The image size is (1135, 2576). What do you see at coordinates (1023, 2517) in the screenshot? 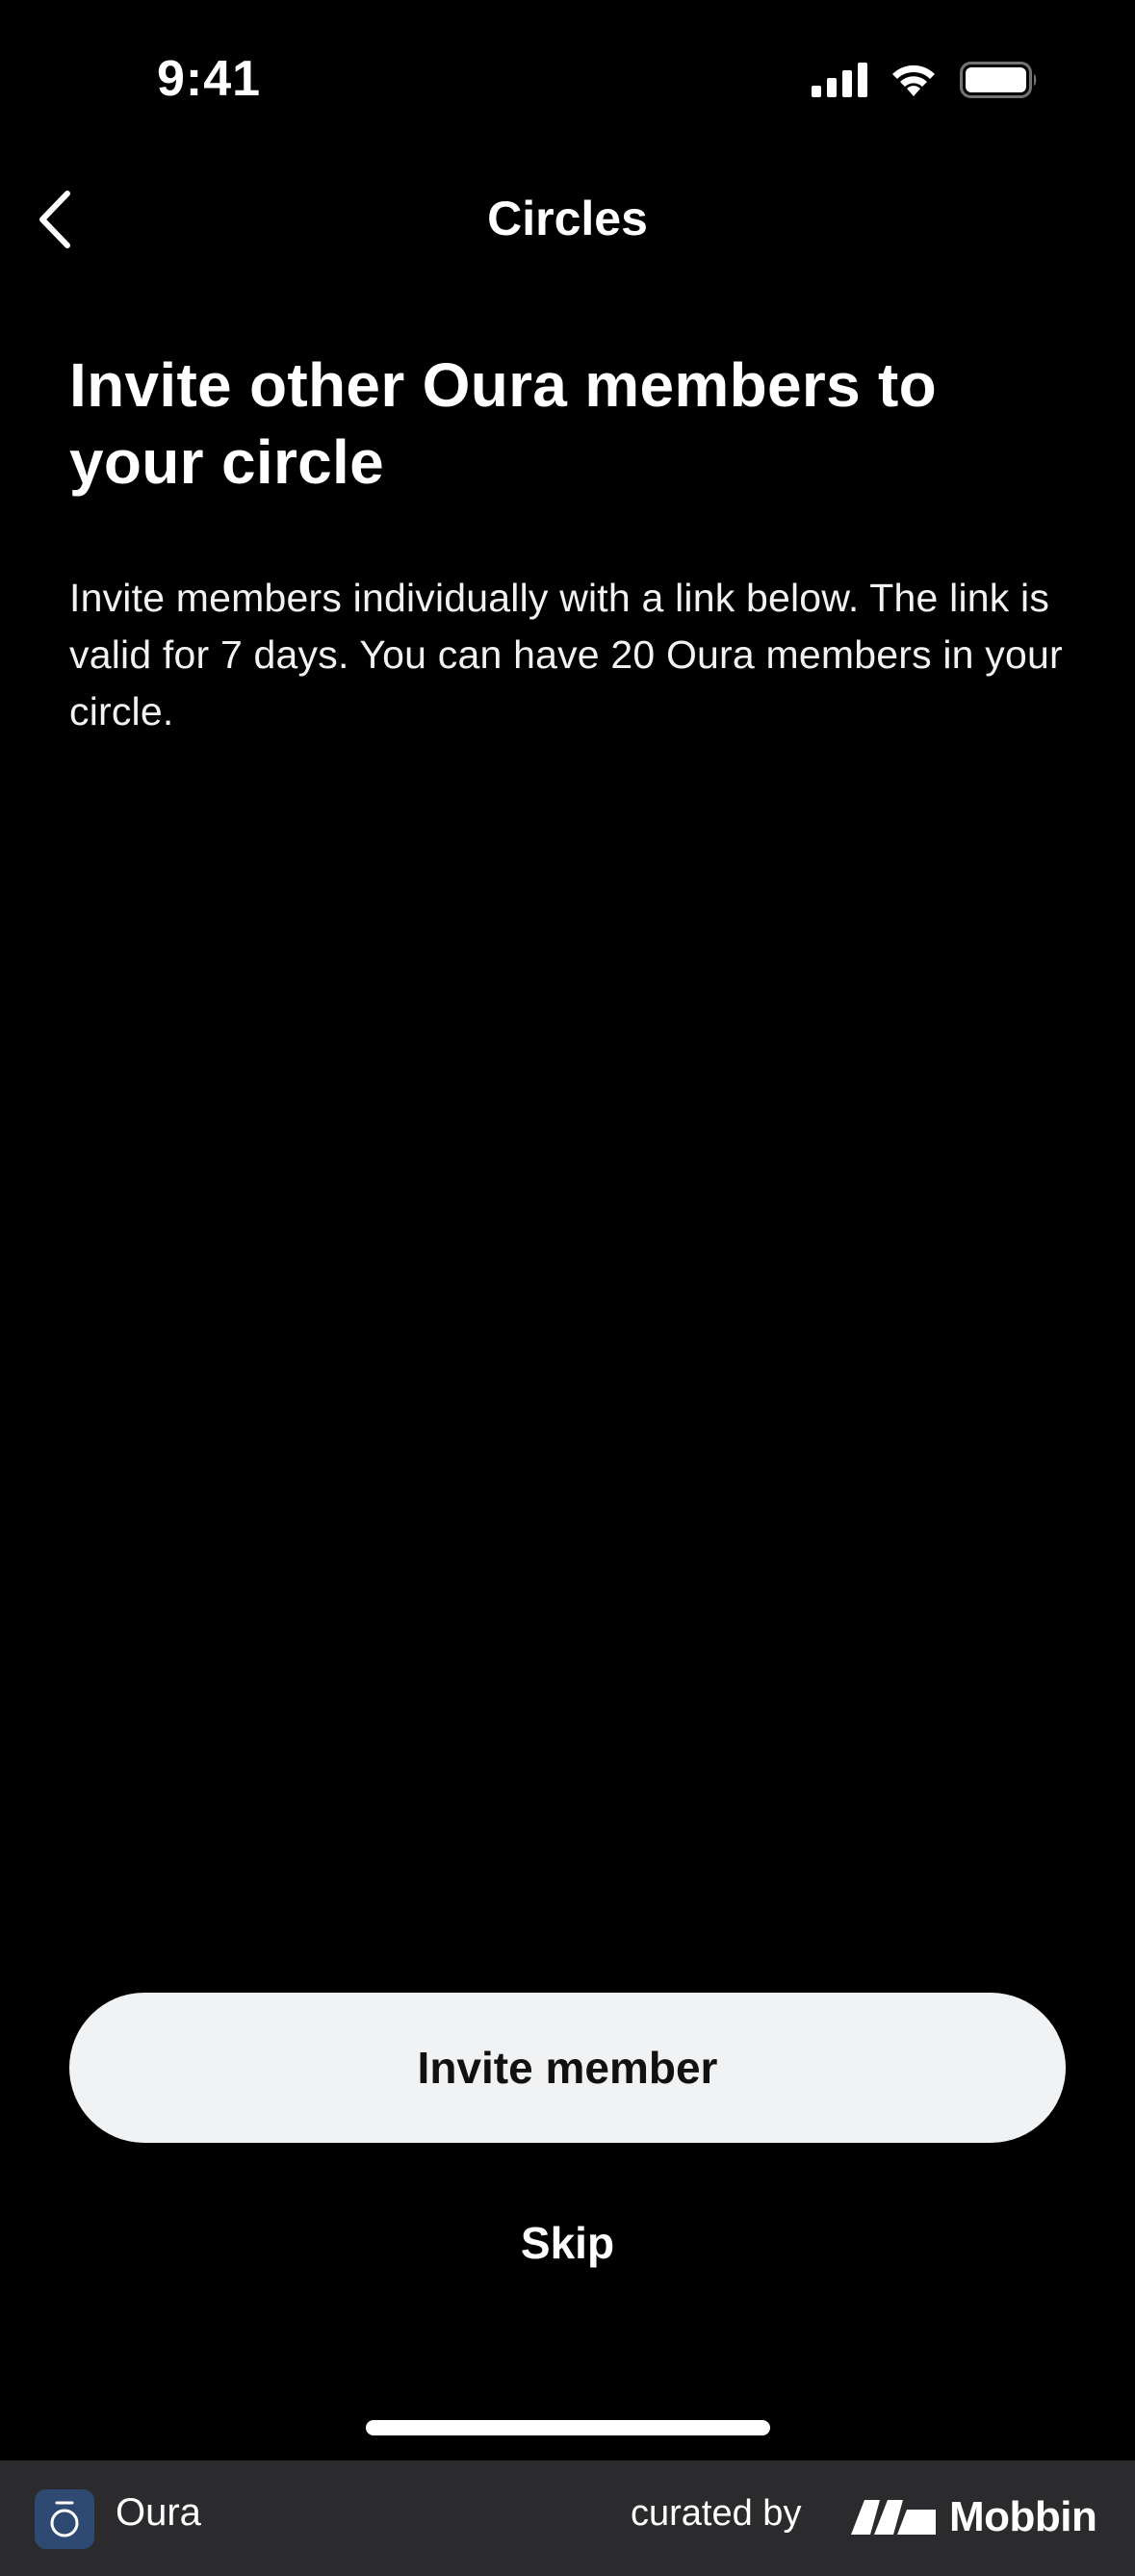
I see `mobbin-brand-name: Mobbin` at bounding box center [1023, 2517].